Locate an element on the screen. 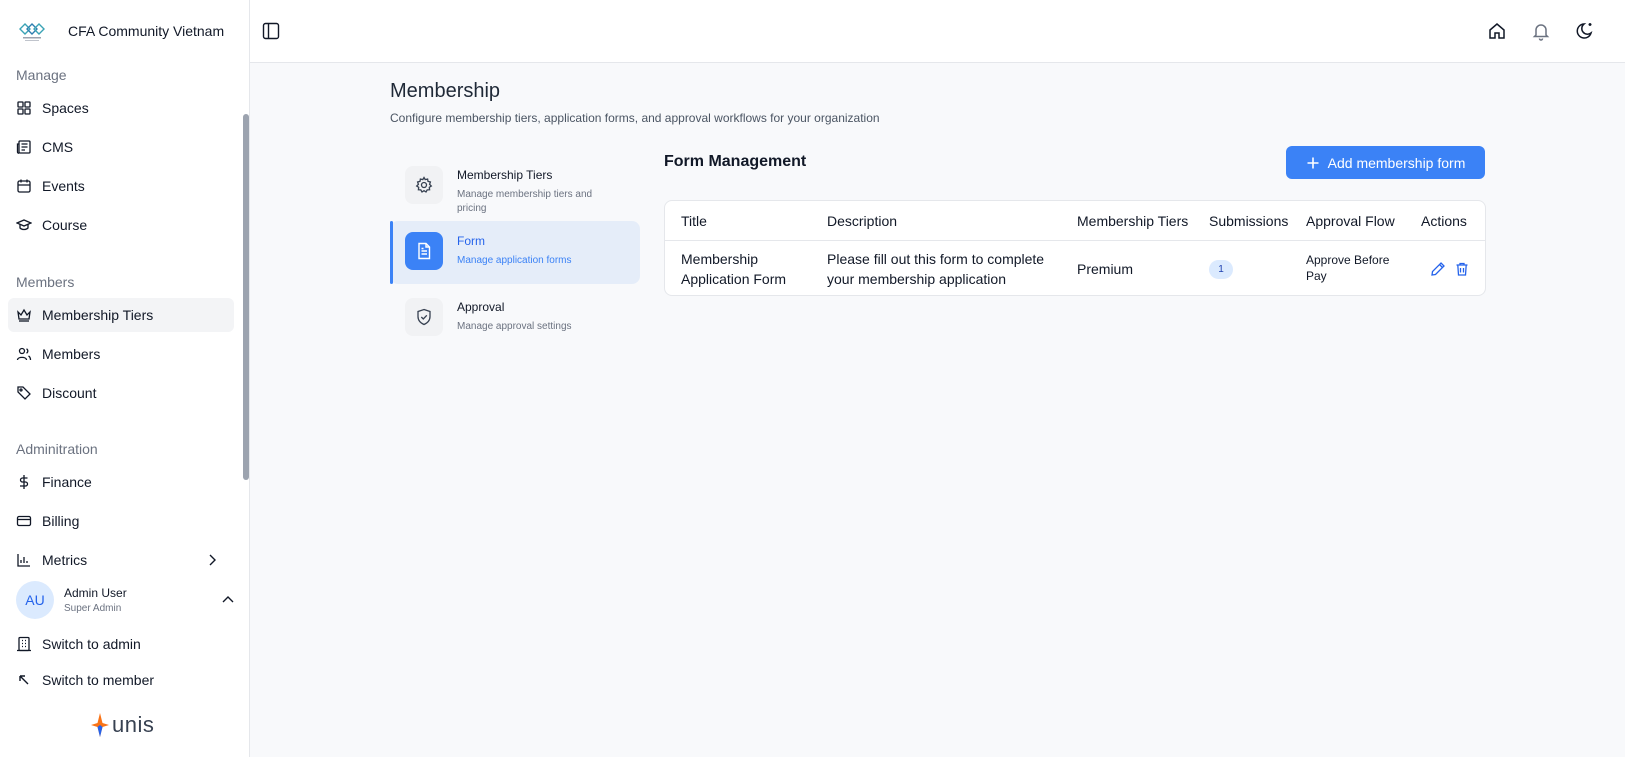 This screenshot has height=757, width=1625. switch-to-member-button: Switch to member is located at coordinates (121, 680).